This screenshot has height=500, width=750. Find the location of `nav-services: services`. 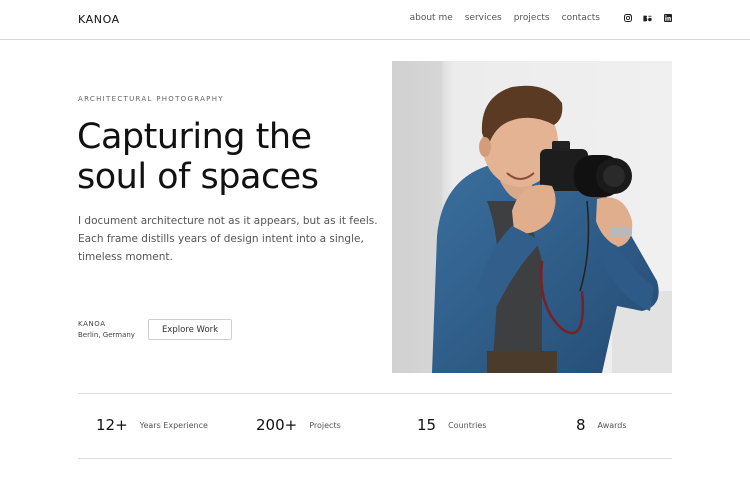

nav-services: services is located at coordinates (483, 18).